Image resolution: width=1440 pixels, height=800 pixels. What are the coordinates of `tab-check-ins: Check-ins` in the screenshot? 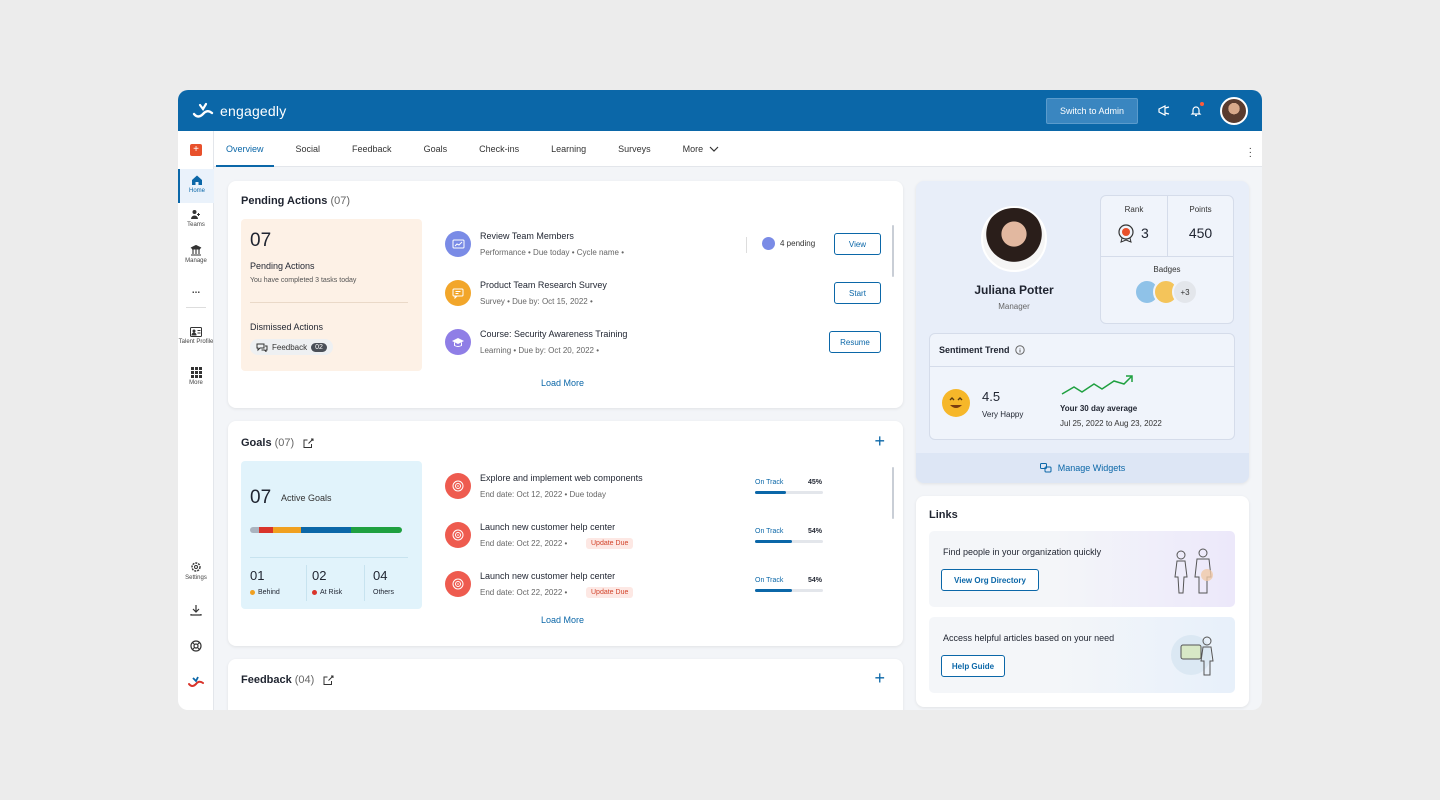 It's located at (499, 149).